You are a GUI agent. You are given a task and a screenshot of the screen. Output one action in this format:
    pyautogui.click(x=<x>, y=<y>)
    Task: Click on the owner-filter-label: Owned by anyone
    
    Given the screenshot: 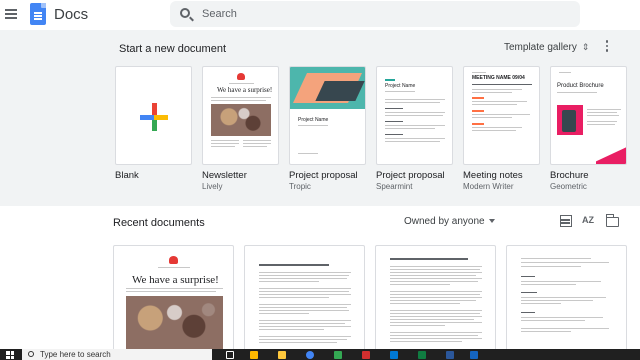 What is the action you would take?
    pyautogui.click(x=444, y=221)
    